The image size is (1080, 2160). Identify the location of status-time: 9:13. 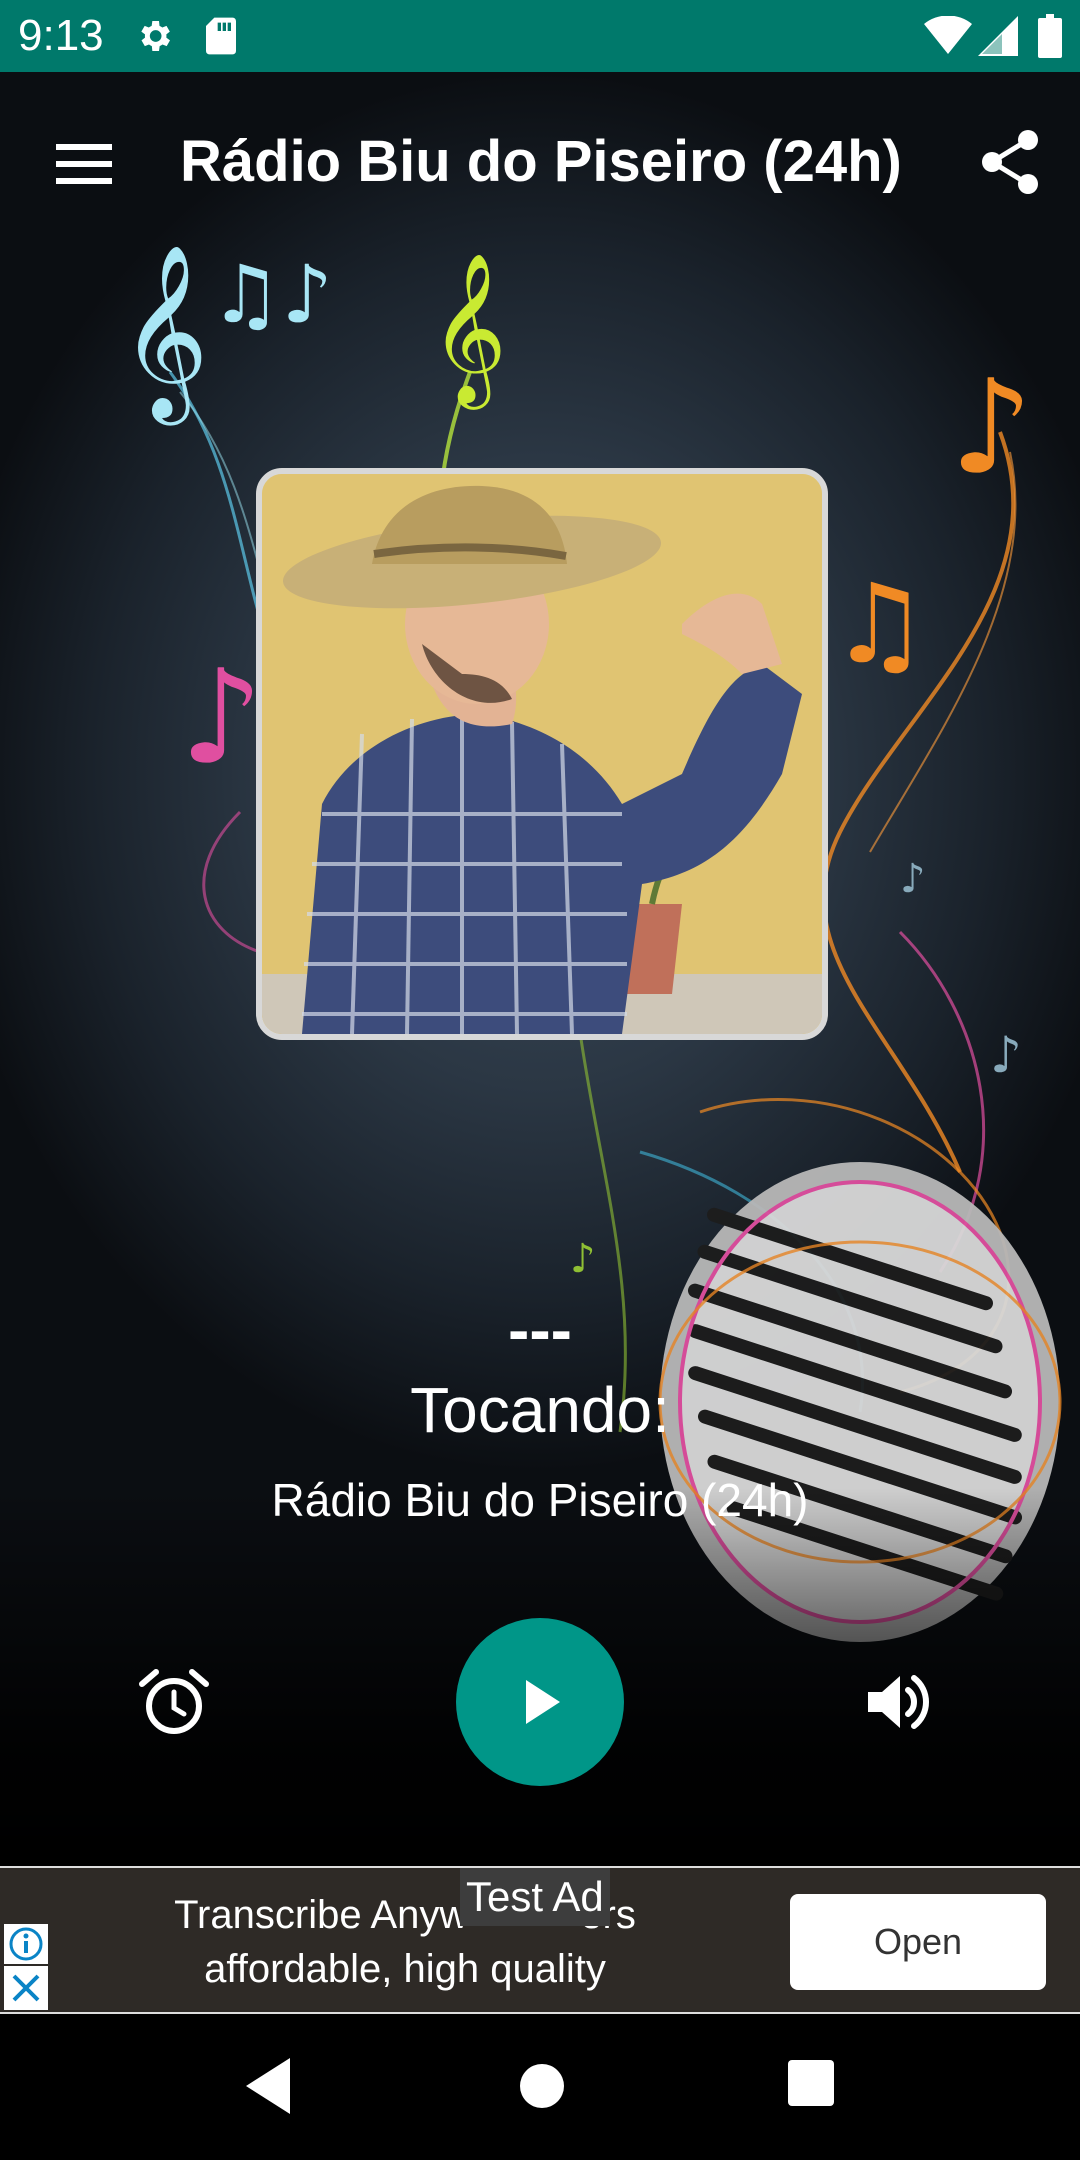
(61, 35).